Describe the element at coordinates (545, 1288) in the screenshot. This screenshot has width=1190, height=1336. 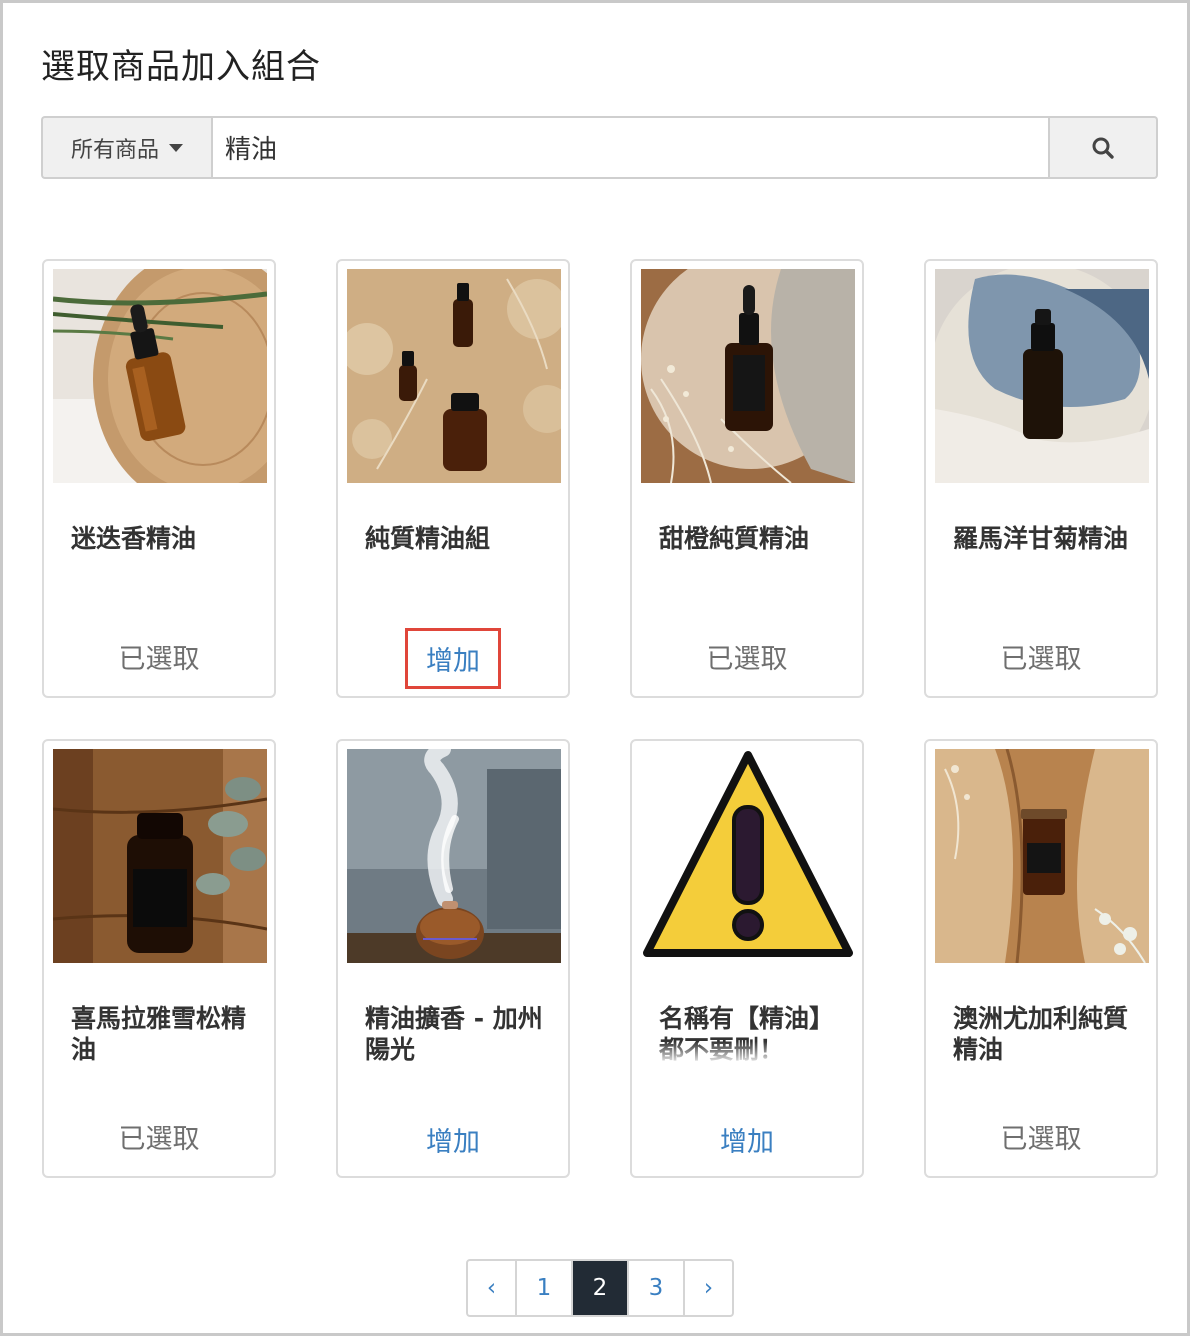
I see `page-1-button: 1` at that location.